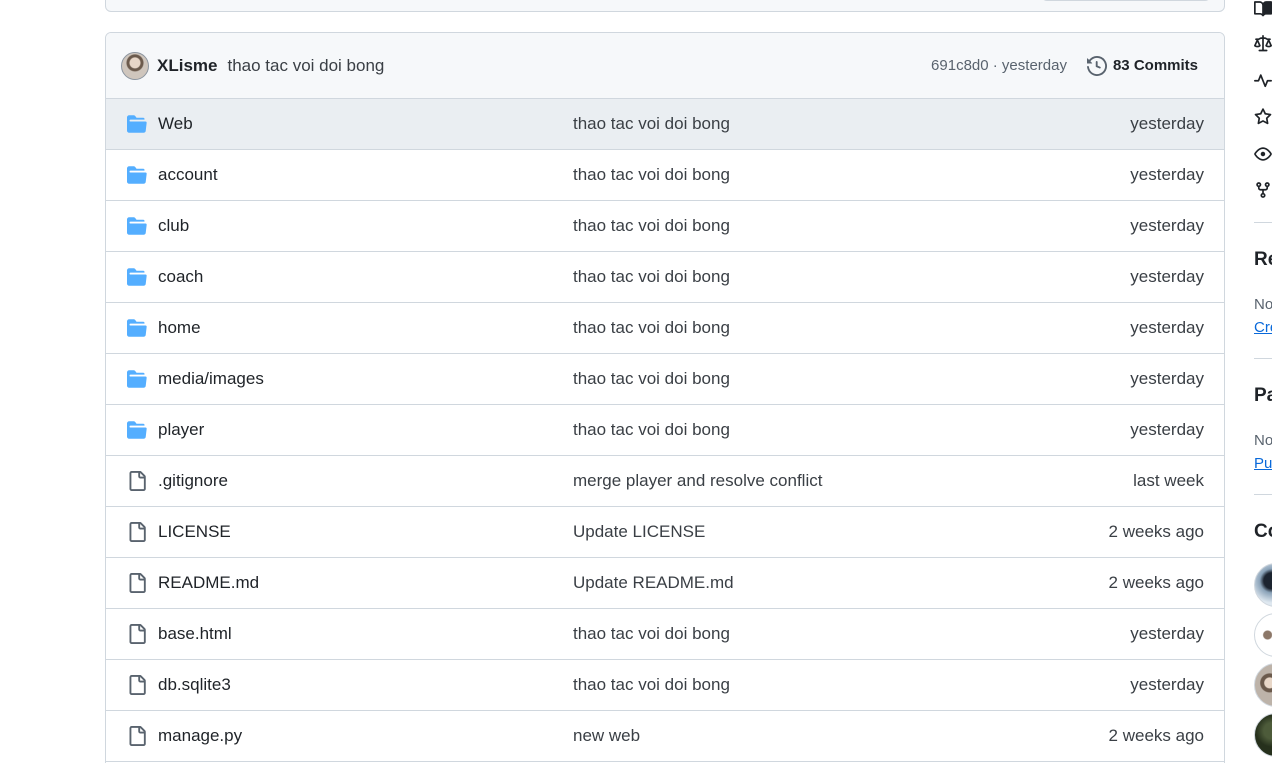  I want to click on file-row: account thao tac voi doi bong yesterday, so click(665, 175).